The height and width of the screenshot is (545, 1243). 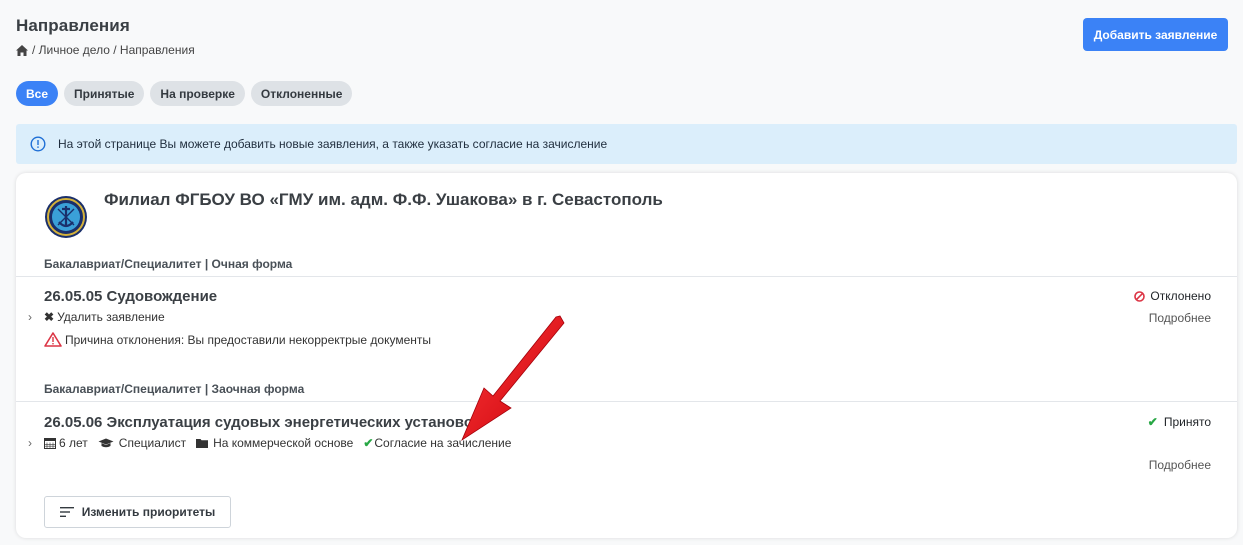 What do you see at coordinates (202, 443) in the screenshot?
I see `folder-icon` at bounding box center [202, 443].